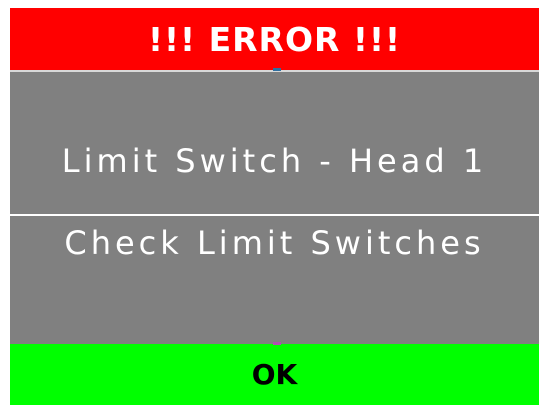 This screenshot has width=539, height=405. I want to click on bottom-resize-marker, so click(277, 343).